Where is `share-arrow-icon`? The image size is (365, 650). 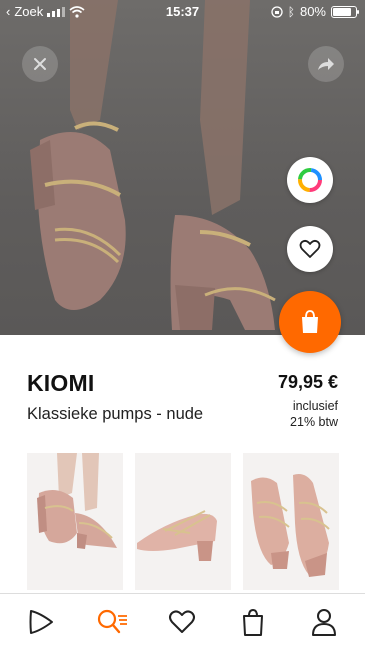 share-arrow-icon is located at coordinates (326, 64).